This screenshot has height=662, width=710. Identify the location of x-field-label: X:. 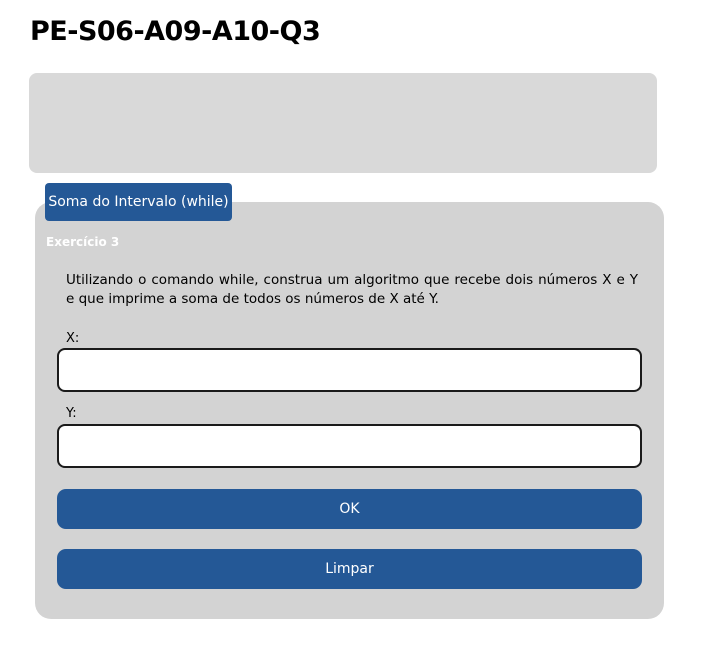
(73, 338).